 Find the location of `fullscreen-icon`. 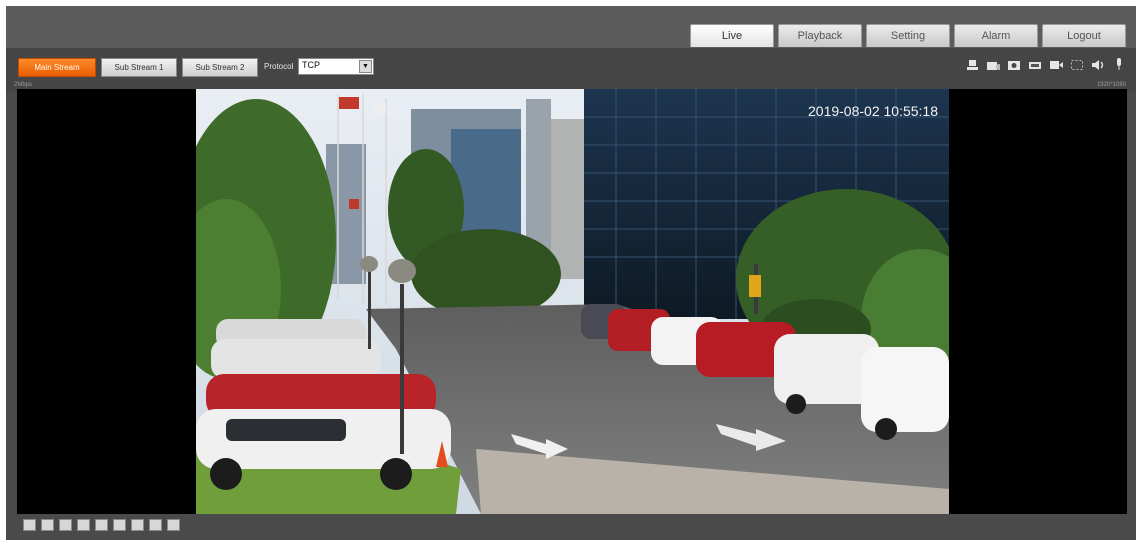

fullscreen-icon is located at coordinates (65, 525).